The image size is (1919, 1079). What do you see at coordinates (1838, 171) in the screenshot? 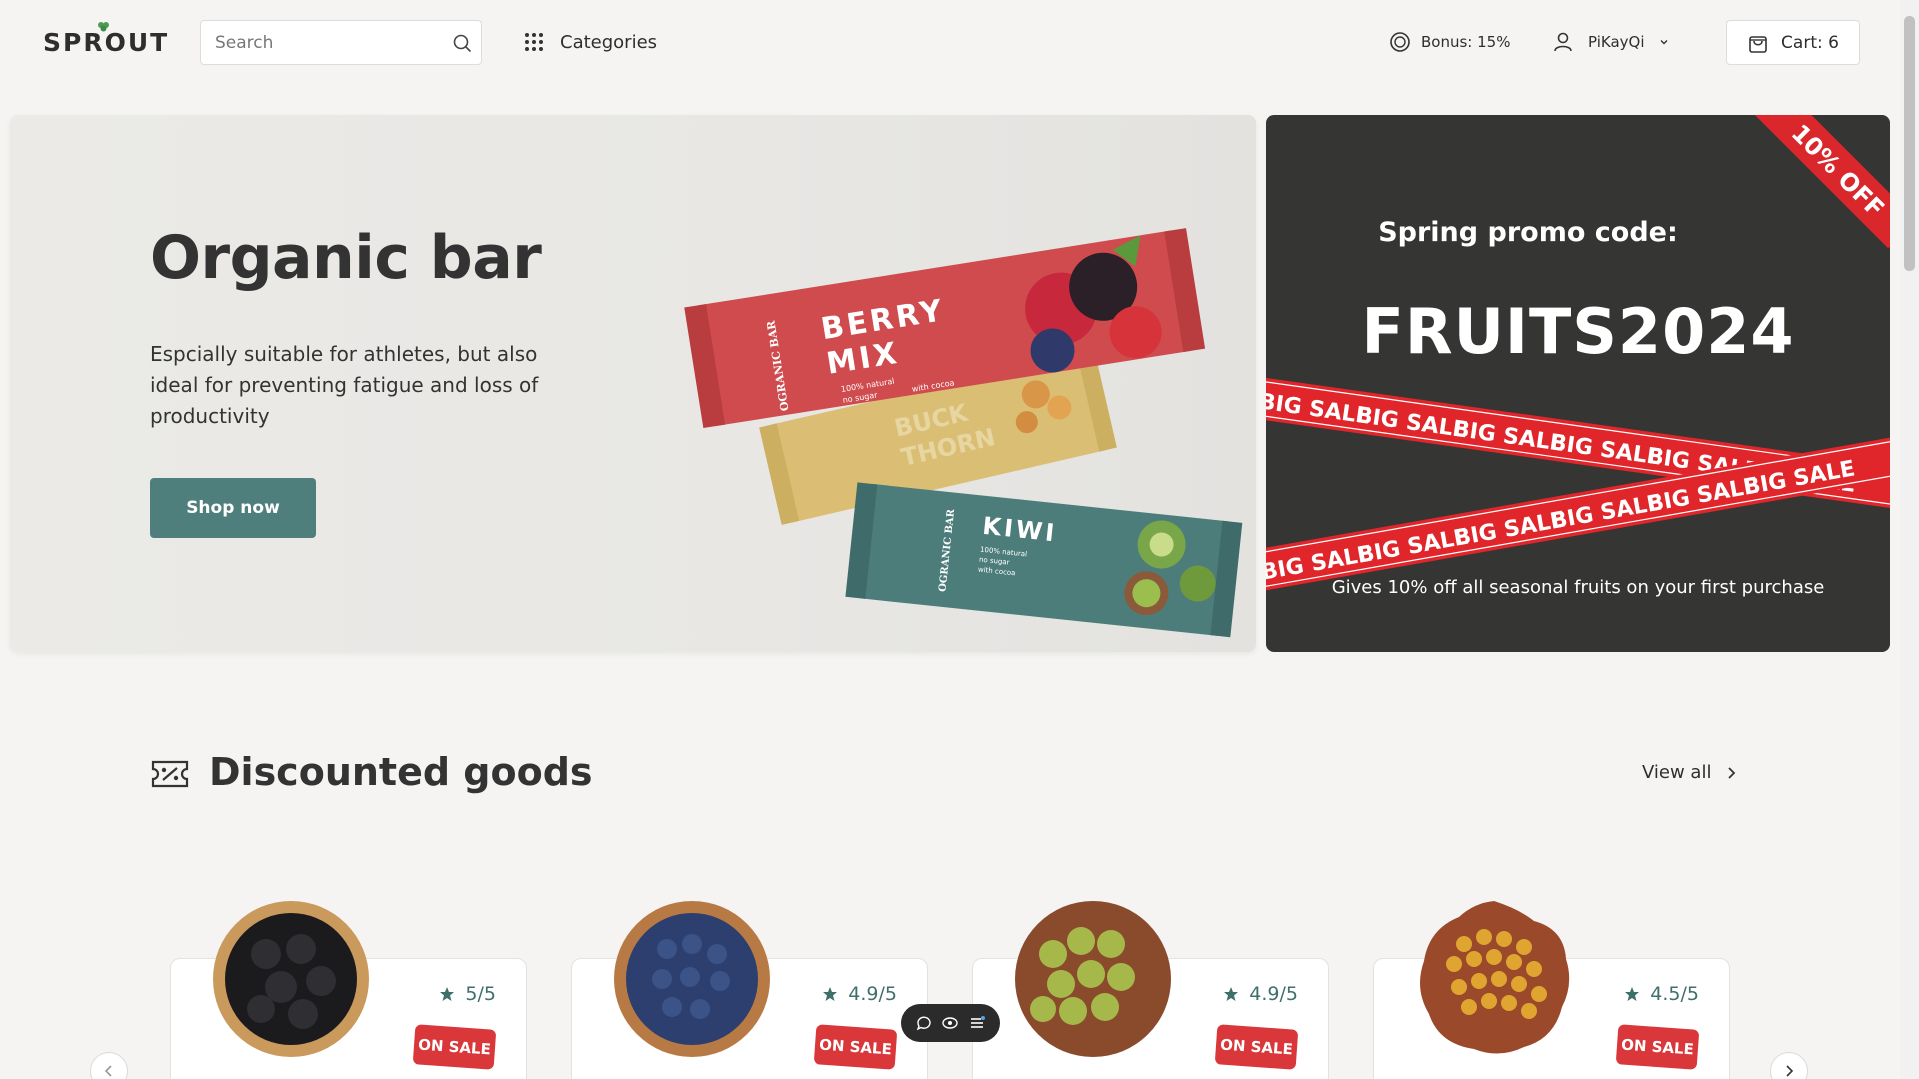
I see `corner-ribbon-text: 10% OFF` at bounding box center [1838, 171].